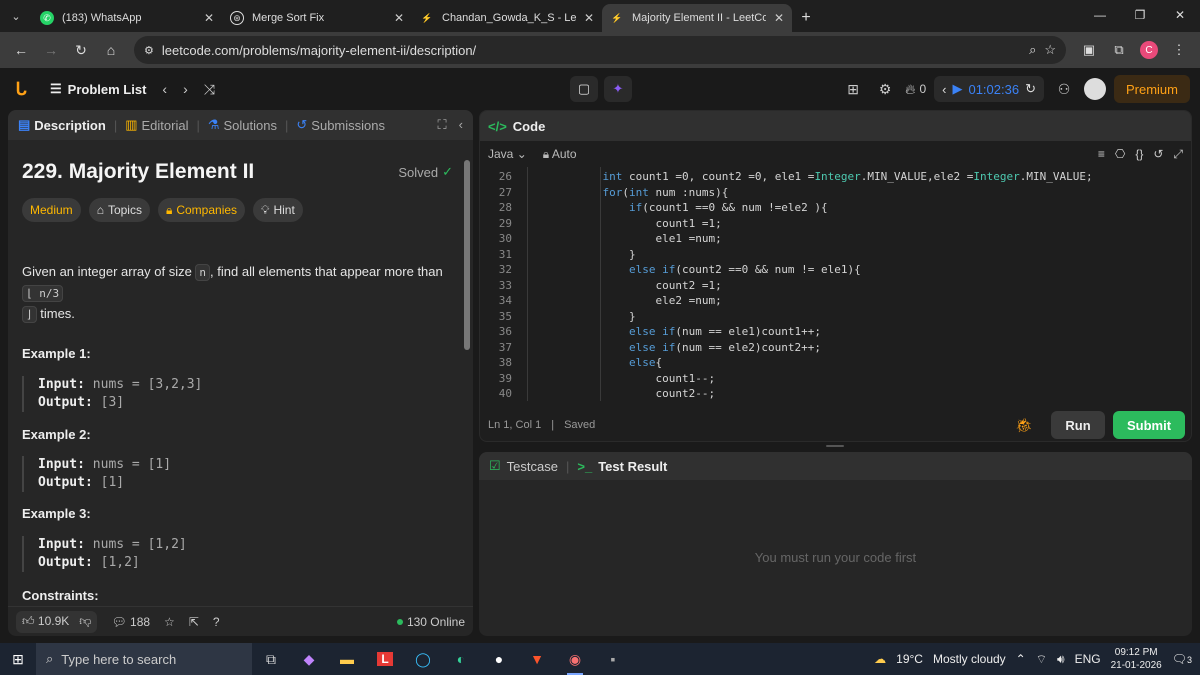 The image size is (1200, 675). I want to click on favorite-star-icon: ☆, so click(169, 622).